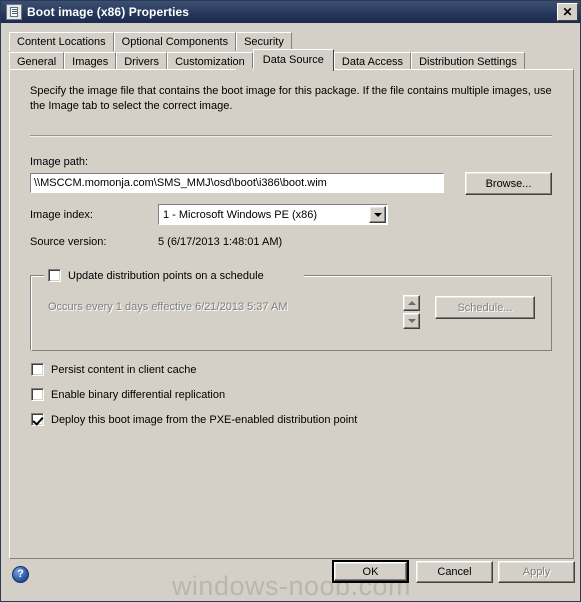 The image size is (581, 602). I want to click on help-glyph: ?, so click(20, 573).